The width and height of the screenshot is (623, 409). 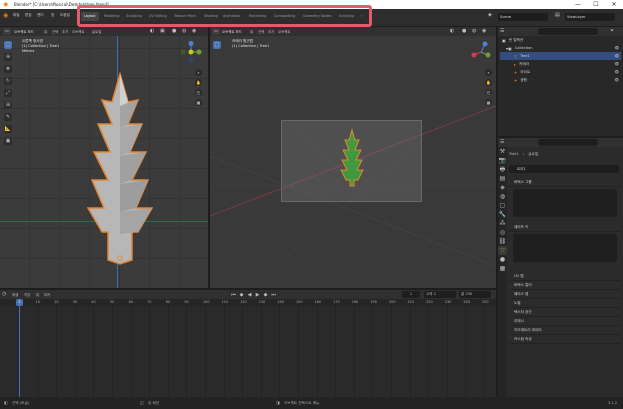 What do you see at coordinates (502, 214) in the screenshot?
I see `modifier-tab-icon: 🔧` at bounding box center [502, 214].